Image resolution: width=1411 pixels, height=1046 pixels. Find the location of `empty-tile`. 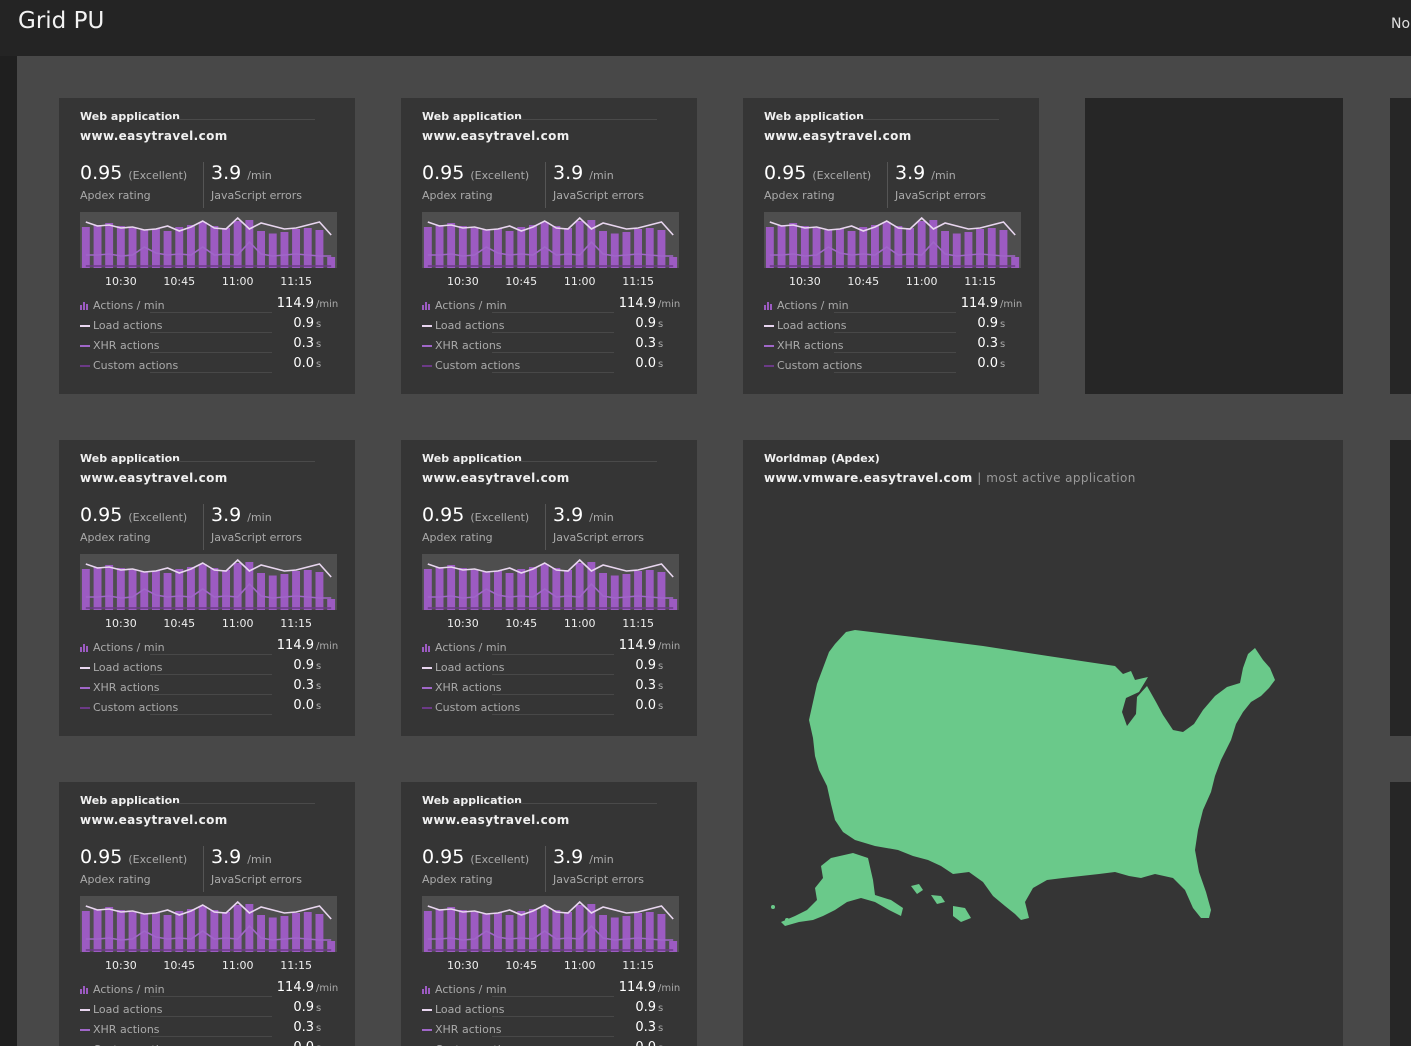

empty-tile is located at coordinates (1214, 246).